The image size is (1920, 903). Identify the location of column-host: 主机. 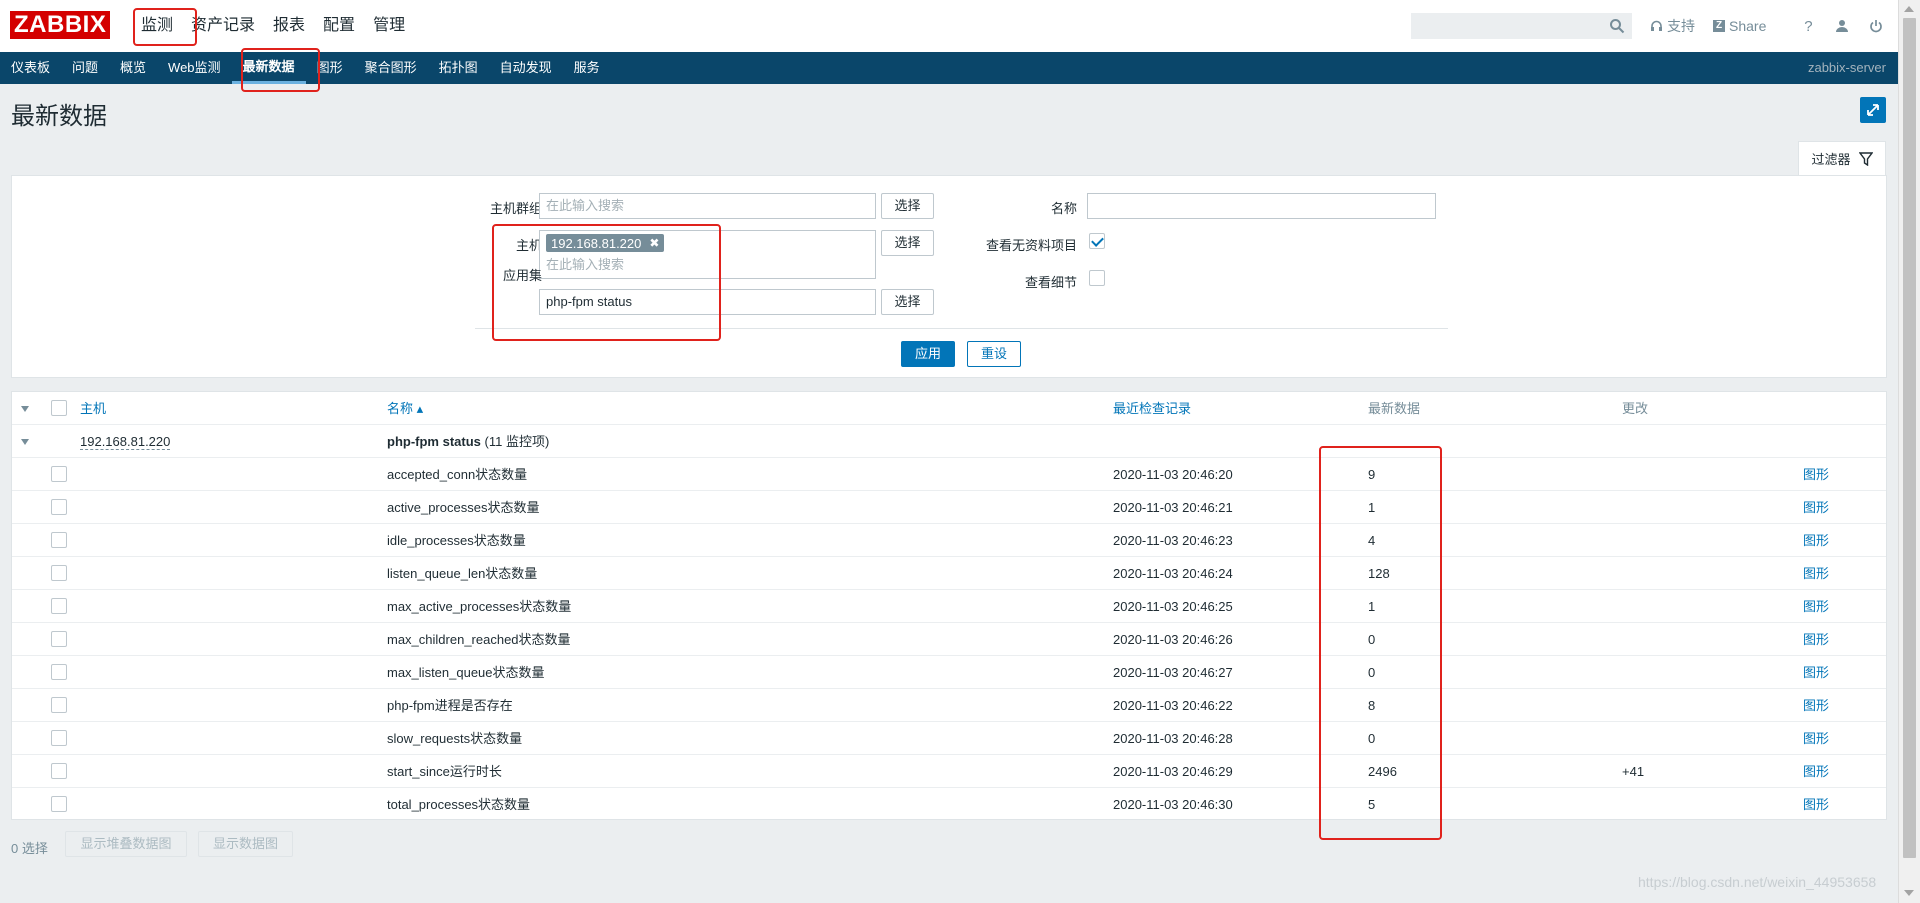
(93, 408).